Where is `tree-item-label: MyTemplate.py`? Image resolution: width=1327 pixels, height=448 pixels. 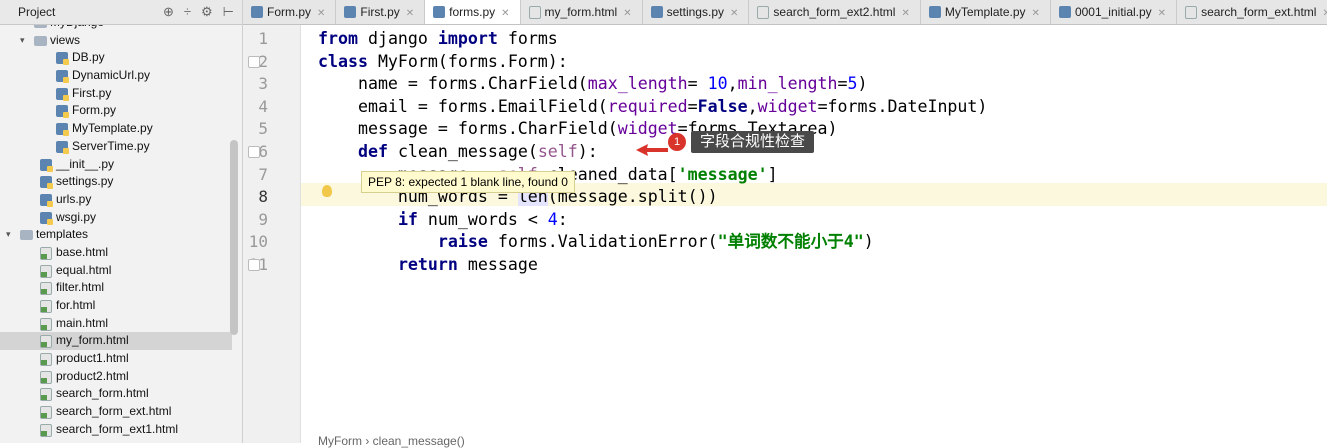 tree-item-label: MyTemplate.py is located at coordinates (112, 128).